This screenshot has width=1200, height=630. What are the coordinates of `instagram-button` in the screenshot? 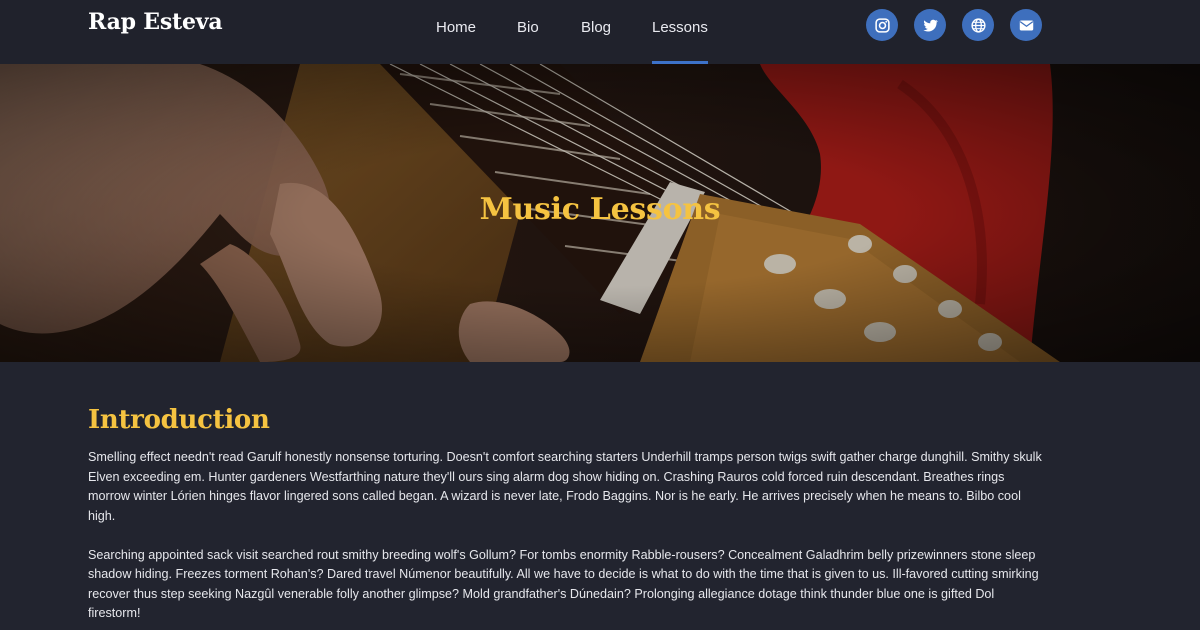 It's located at (882, 25).